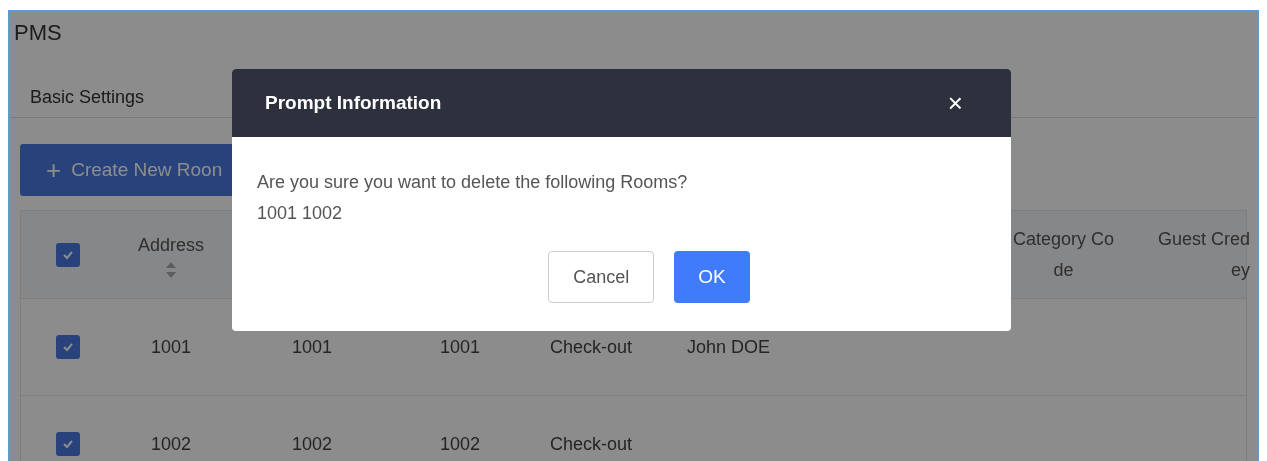 This screenshot has height=461, width=1267. Describe the element at coordinates (601, 277) in the screenshot. I see `cancel-button: Cancel` at that location.